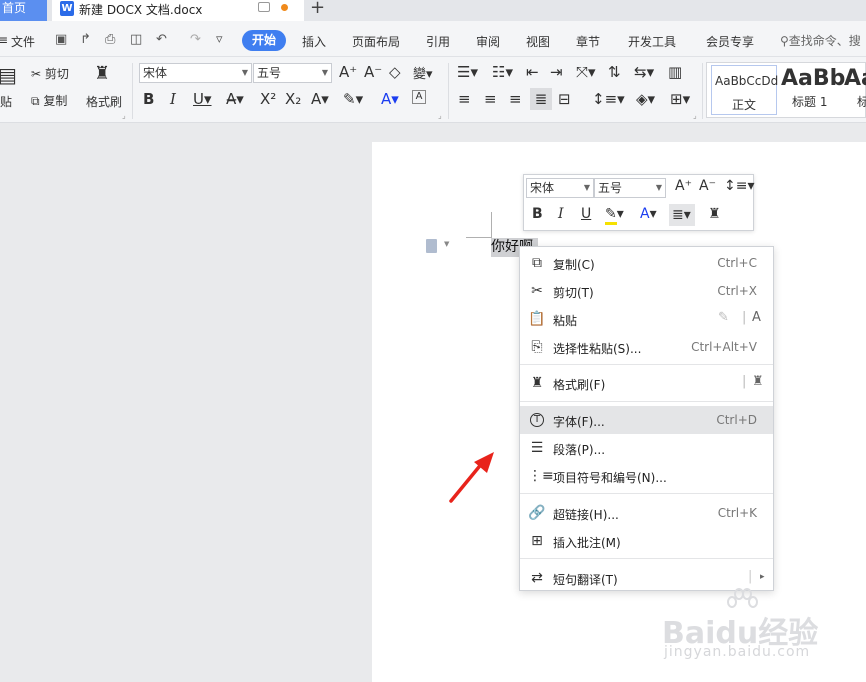  Describe the element at coordinates (515, 99) in the screenshot. I see `align-right-icon: ≡` at that location.